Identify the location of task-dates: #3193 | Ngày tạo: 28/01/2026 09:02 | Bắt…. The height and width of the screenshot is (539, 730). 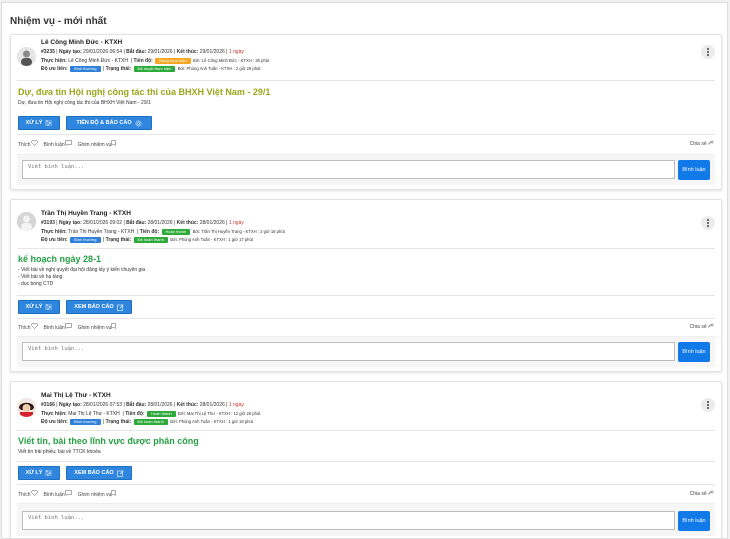
(142, 223).